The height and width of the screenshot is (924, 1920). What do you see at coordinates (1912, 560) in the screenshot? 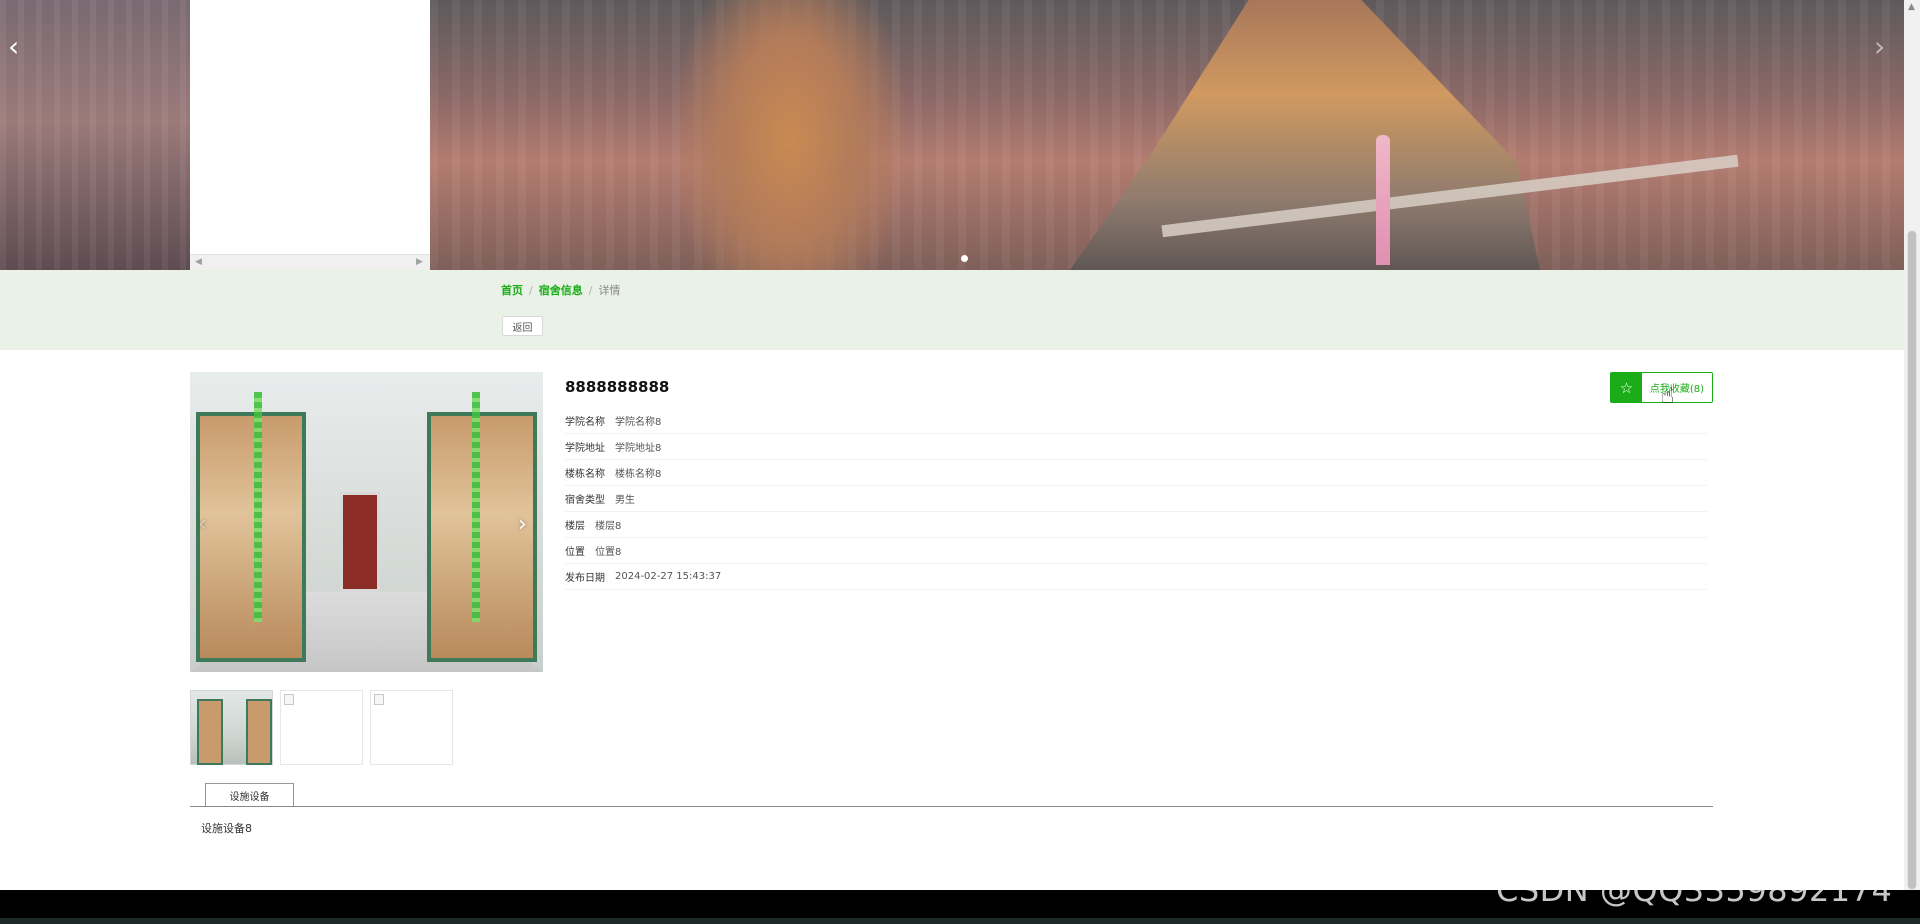
I see `scrollbar-thumb` at bounding box center [1912, 560].